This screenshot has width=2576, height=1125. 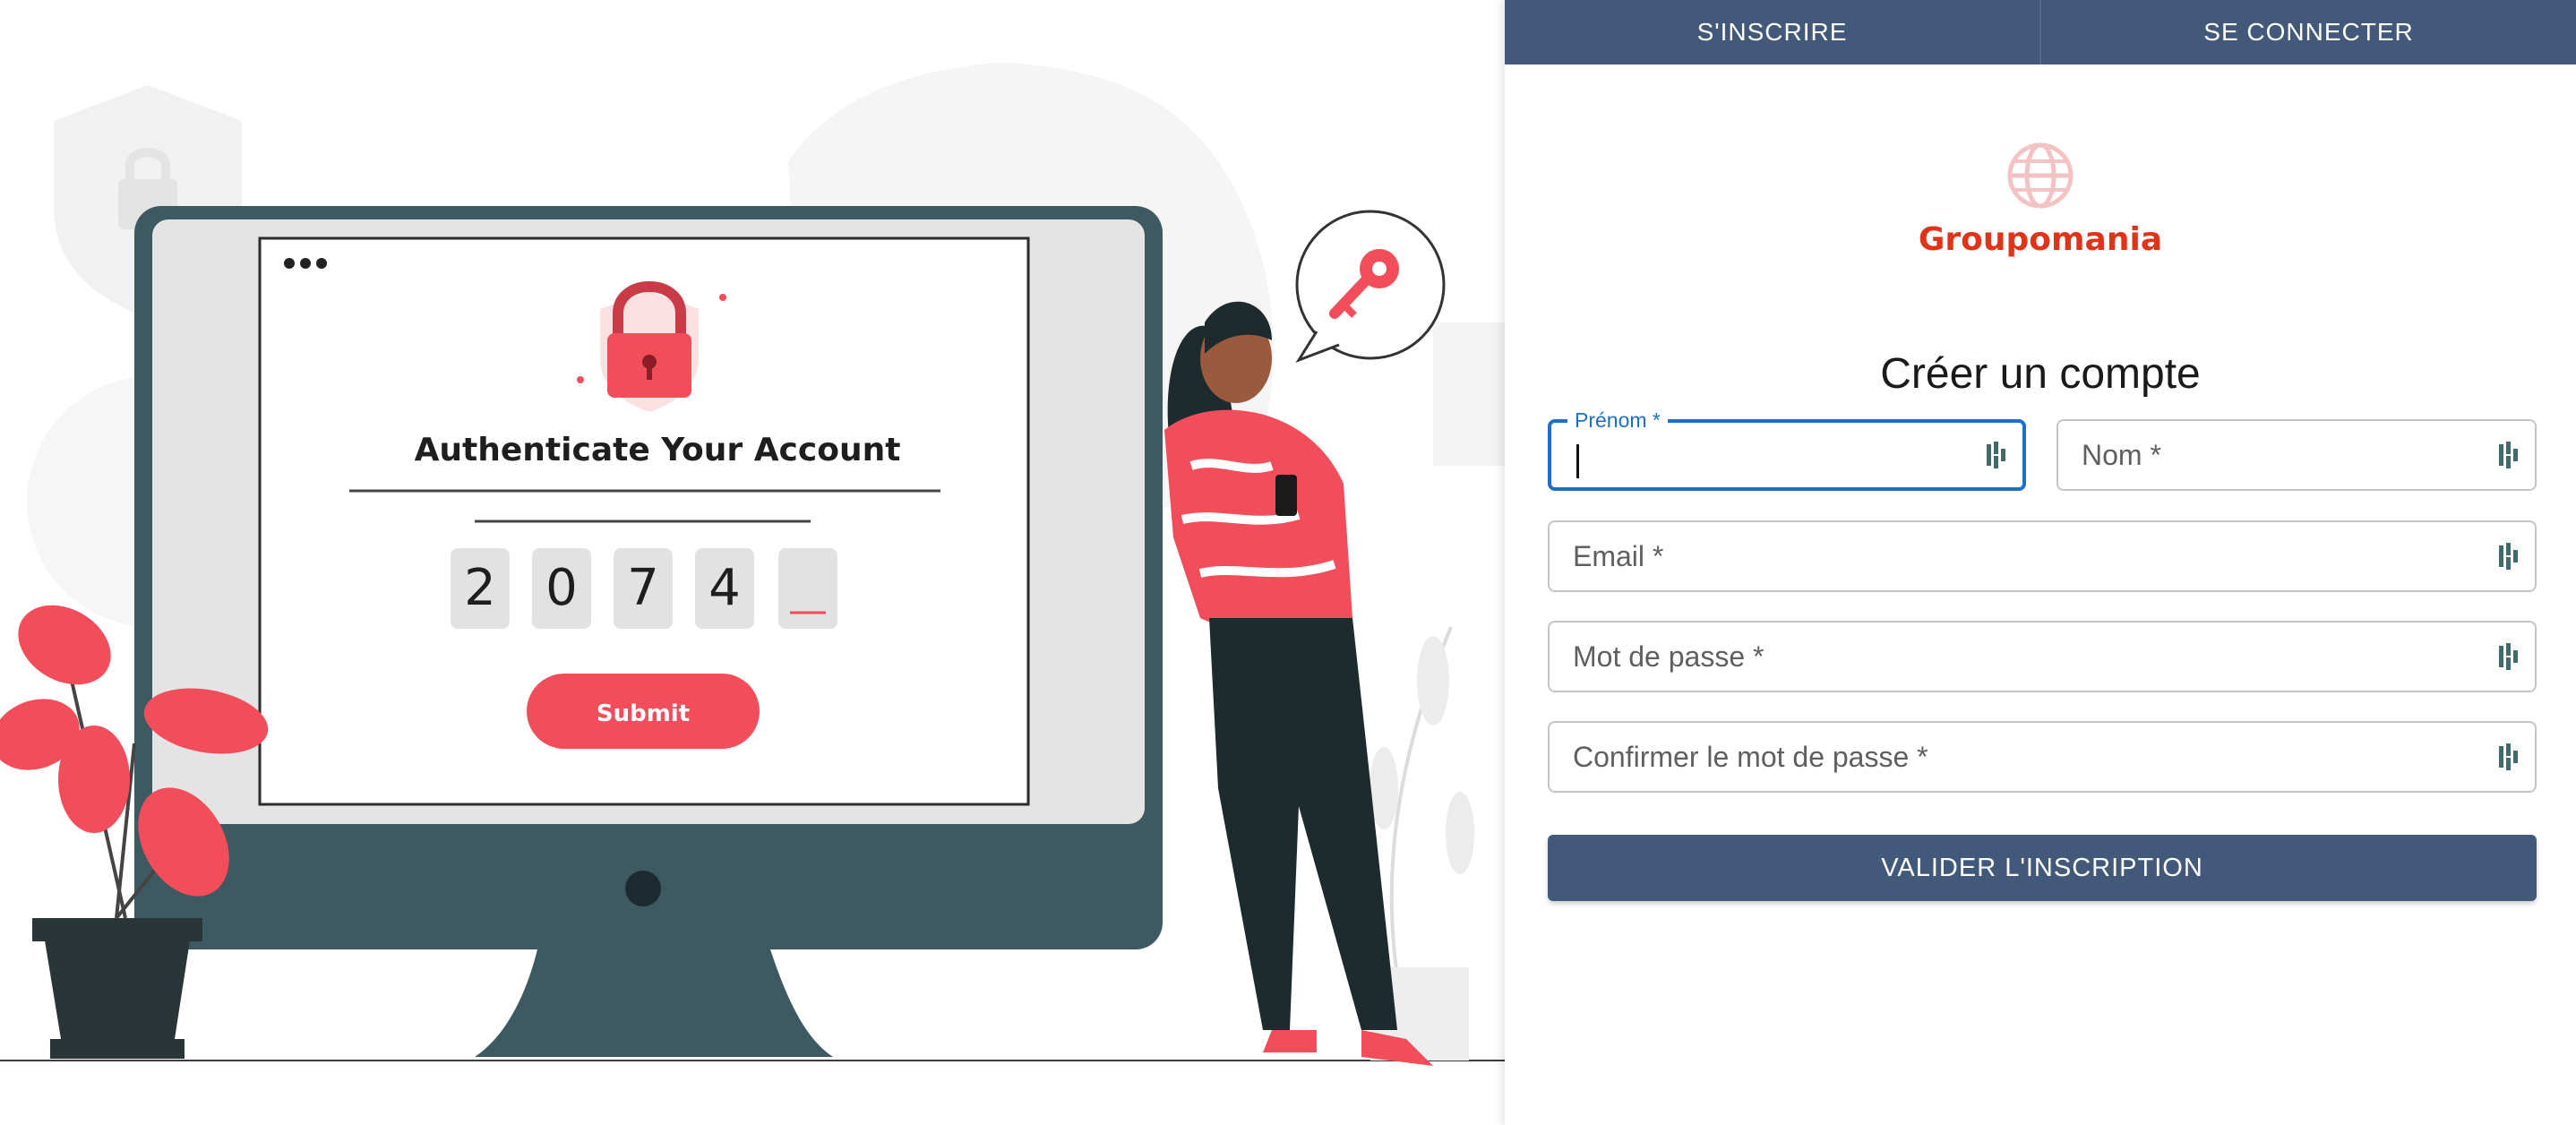 What do you see at coordinates (1772, 32) in the screenshot?
I see `tab-signup: S'INSCRIRE` at bounding box center [1772, 32].